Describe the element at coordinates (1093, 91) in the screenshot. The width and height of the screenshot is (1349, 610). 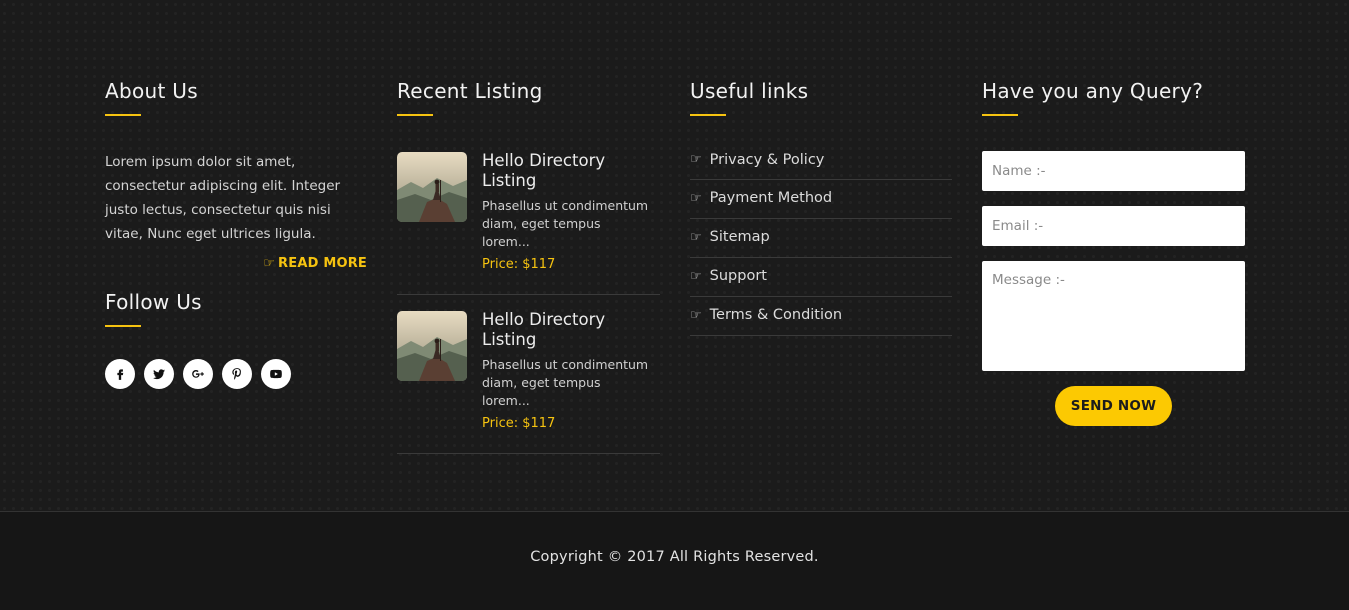
I see `query-heading: Have you any Query?` at that location.